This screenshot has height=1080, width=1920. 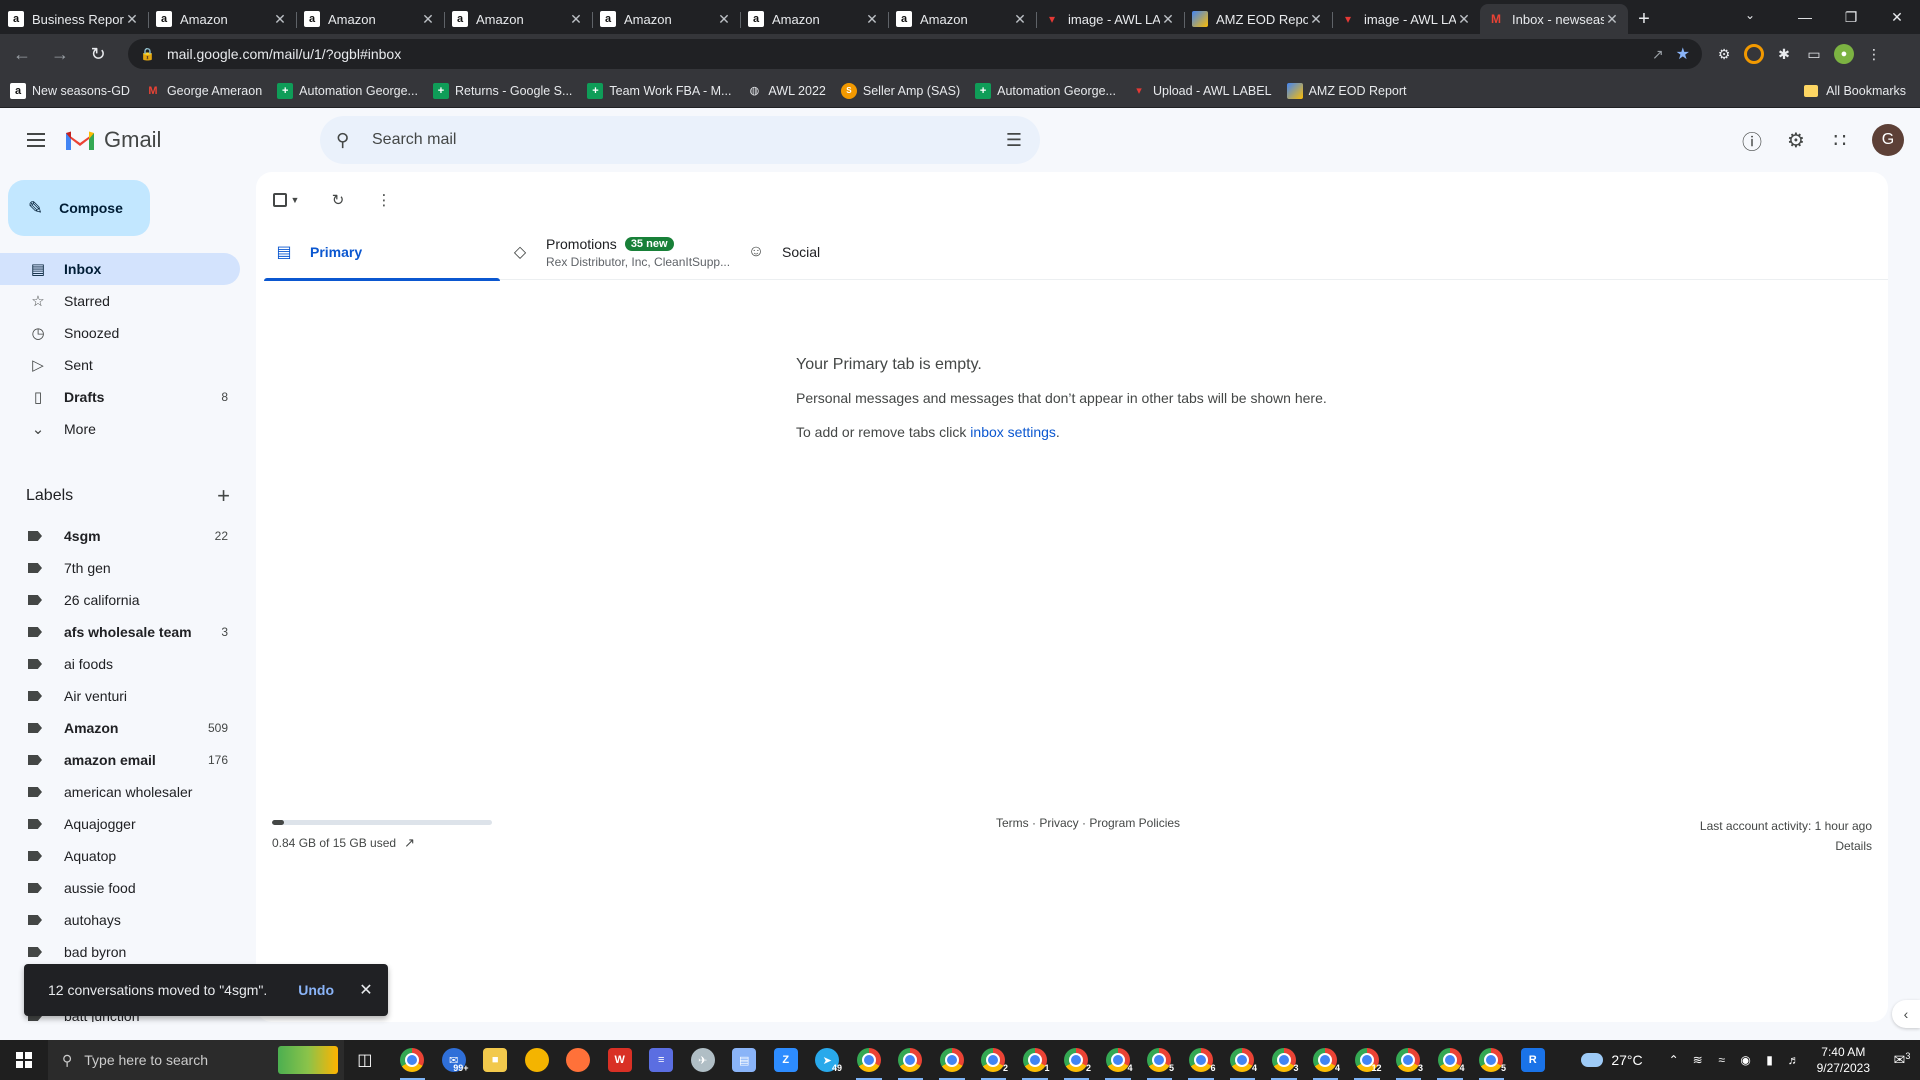 I want to click on forward-icon: →, so click(x=60, y=54).